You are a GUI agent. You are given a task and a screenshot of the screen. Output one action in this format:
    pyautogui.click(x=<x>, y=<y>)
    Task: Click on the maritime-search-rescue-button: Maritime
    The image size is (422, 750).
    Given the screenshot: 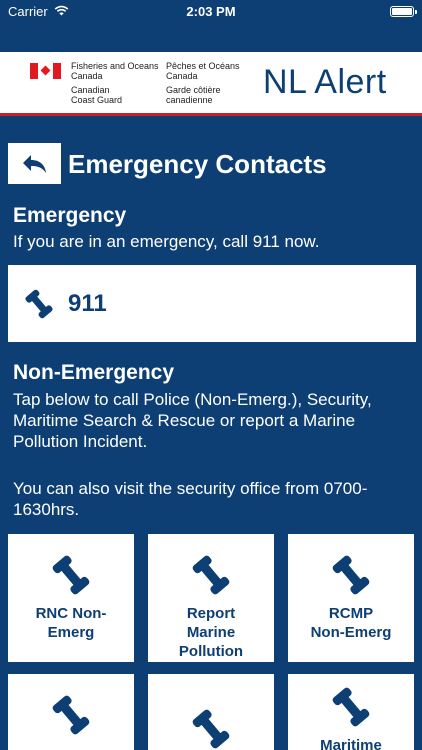 What is the action you would take?
    pyautogui.click(x=351, y=712)
    